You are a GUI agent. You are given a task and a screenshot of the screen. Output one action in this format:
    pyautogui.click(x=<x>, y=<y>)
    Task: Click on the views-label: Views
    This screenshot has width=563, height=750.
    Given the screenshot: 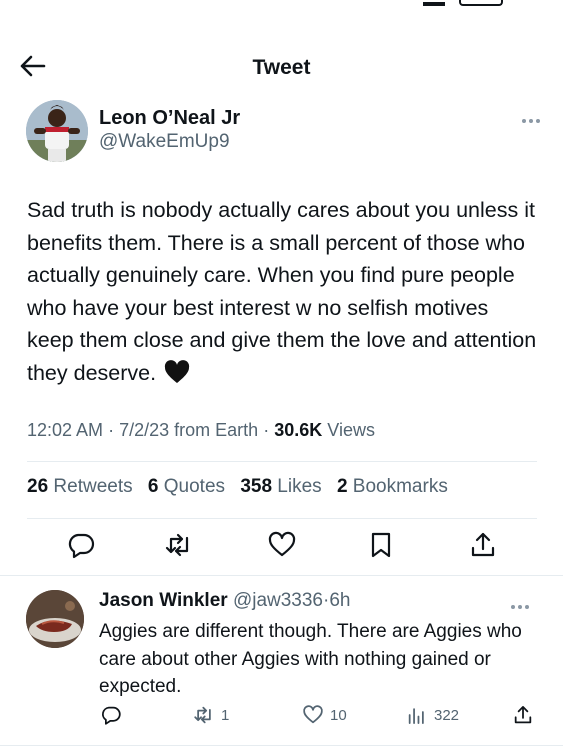 What is the action you would take?
    pyautogui.click(x=351, y=430)
    